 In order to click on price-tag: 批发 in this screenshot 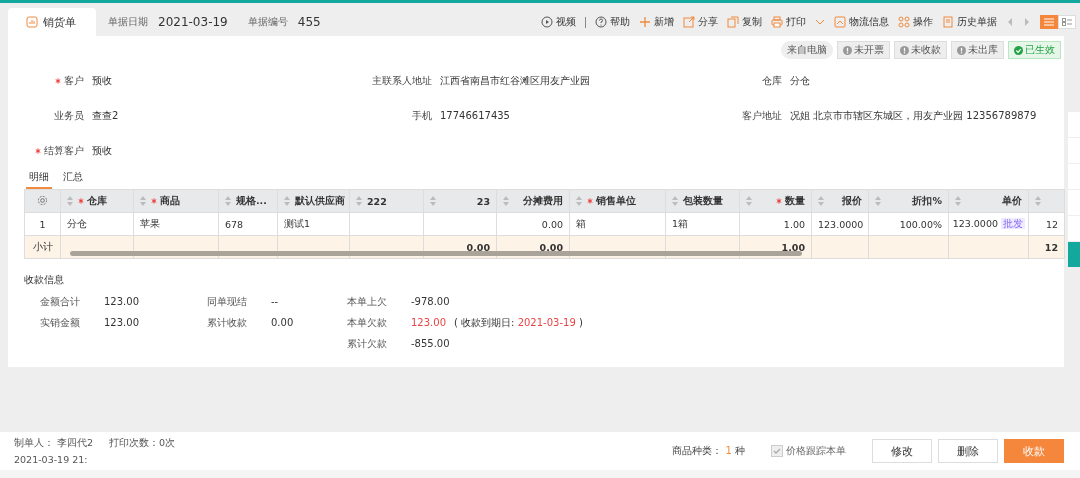, I will do `click(1013, 223)`.